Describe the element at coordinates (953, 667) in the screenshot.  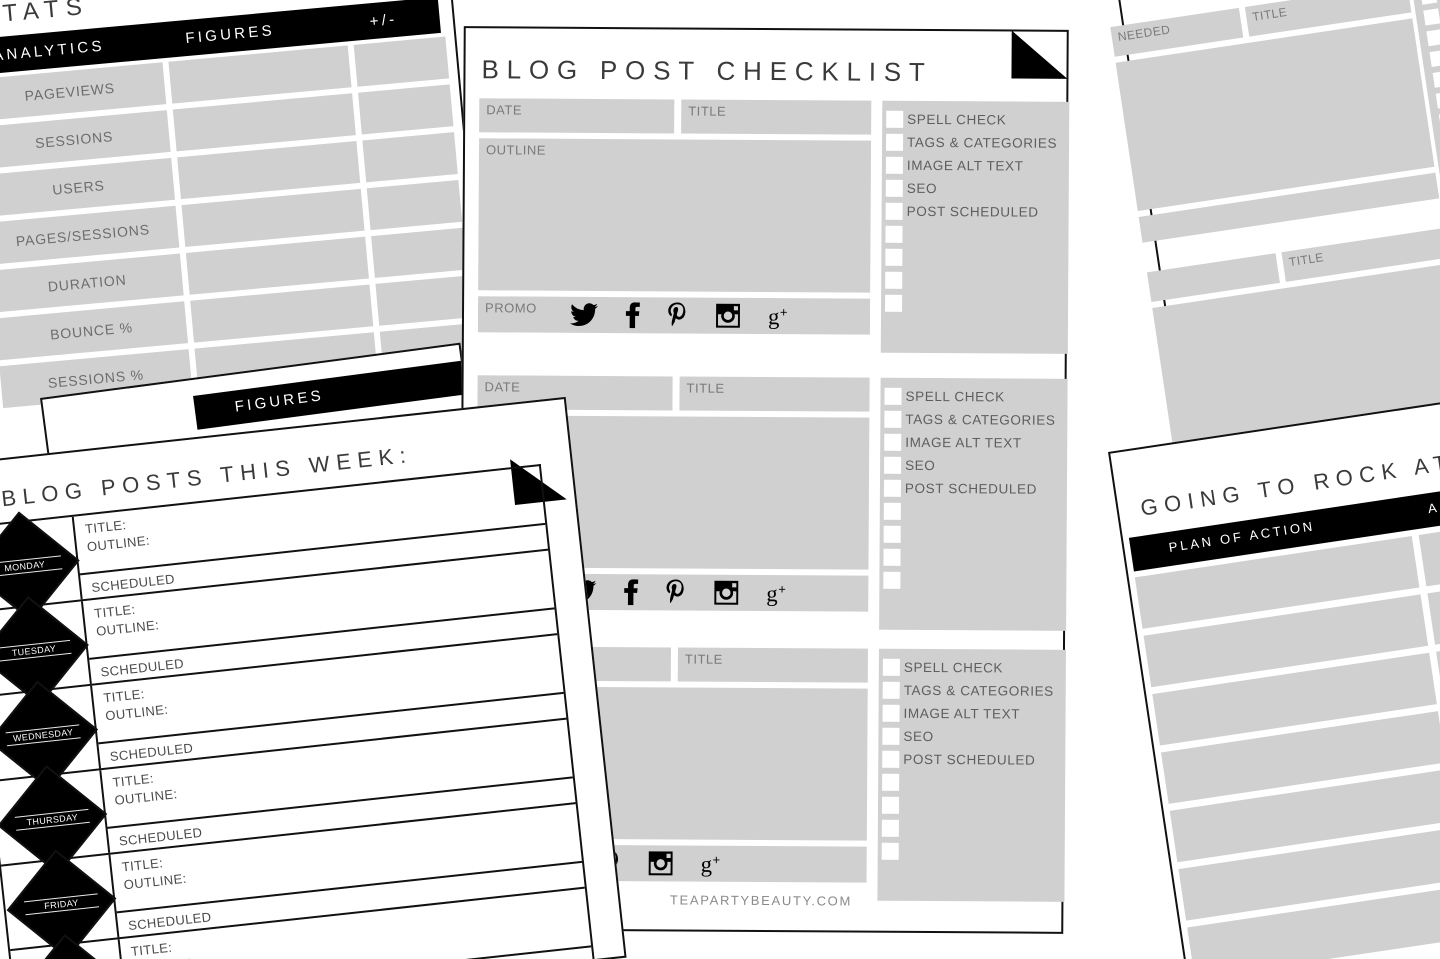
I see `checklist-item-label: SPELL CHECK` at that location.